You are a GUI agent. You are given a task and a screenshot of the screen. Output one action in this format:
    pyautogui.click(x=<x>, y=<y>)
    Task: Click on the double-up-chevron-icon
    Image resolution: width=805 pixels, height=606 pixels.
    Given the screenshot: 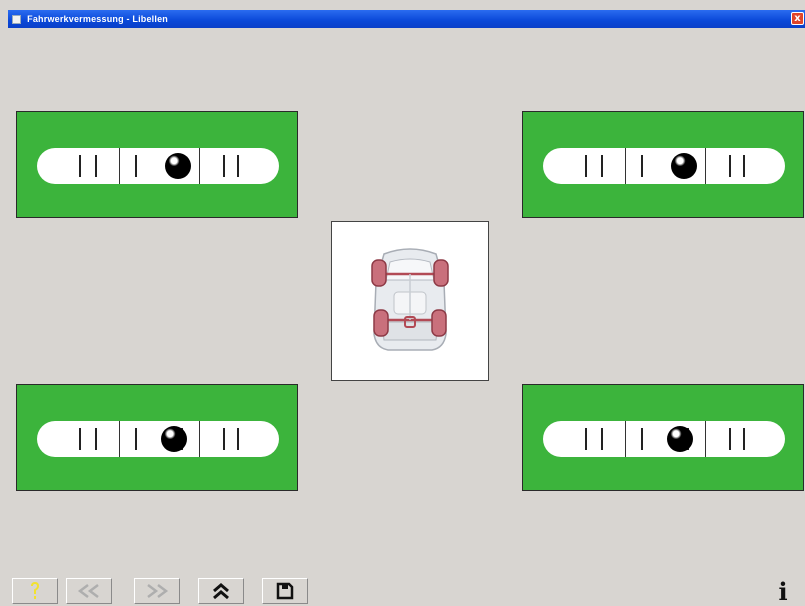 What is the action you would take?
    pyautogui.click(x=221, y=591)
    